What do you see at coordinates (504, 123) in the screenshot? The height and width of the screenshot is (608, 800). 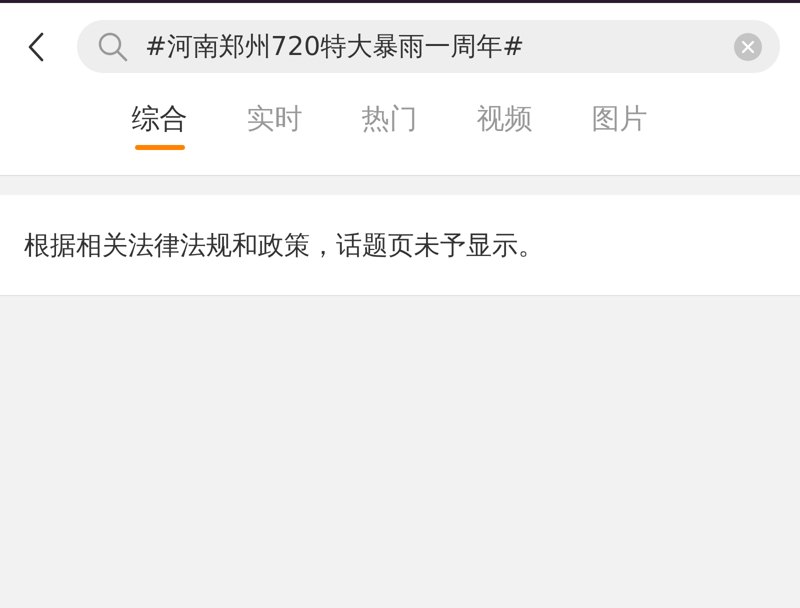 I see `tab: 视频` at bounding box center [504, 123].